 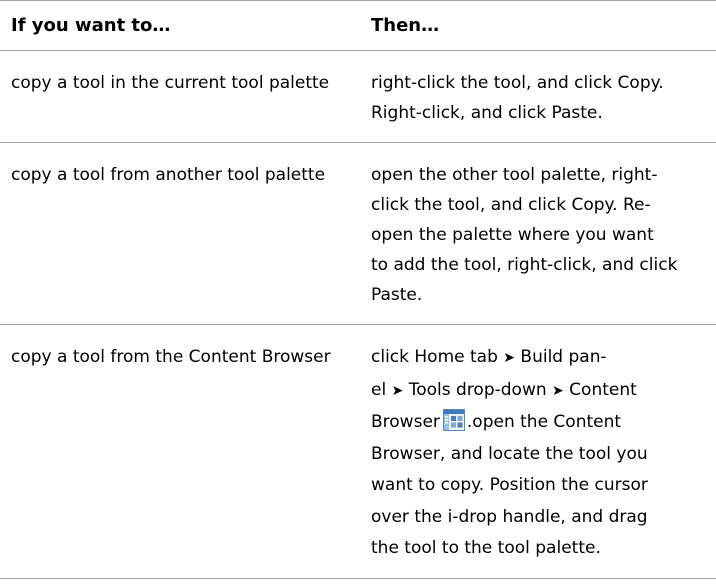 What do you see at coordinates (477, 389) in the screenshot?
I see `menu-path-tools-dropdown: Tools drop-down` at bounding box center [477, 389].